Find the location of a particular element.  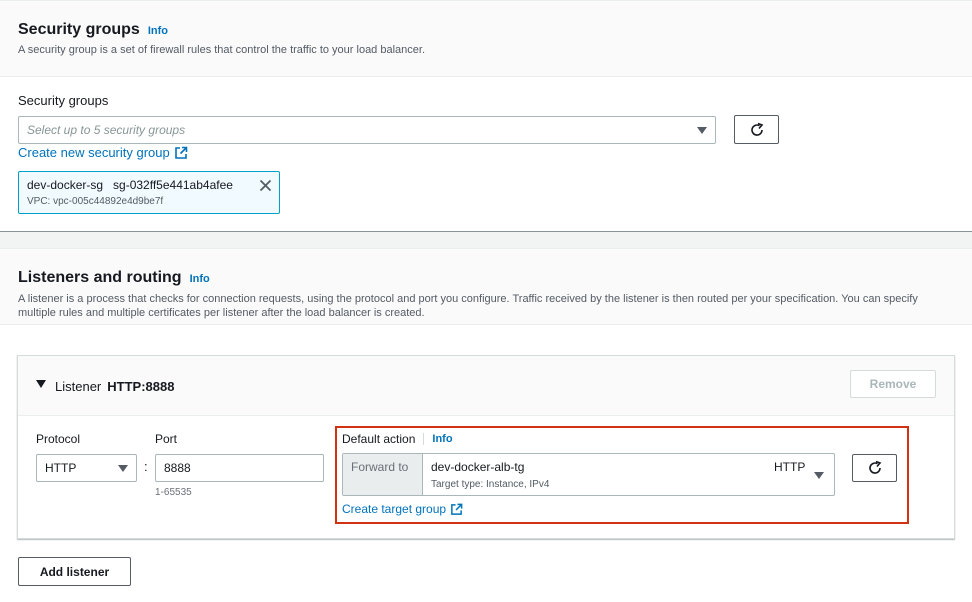

protocol-select-value: HTTP is located at coordinates (61, 468).